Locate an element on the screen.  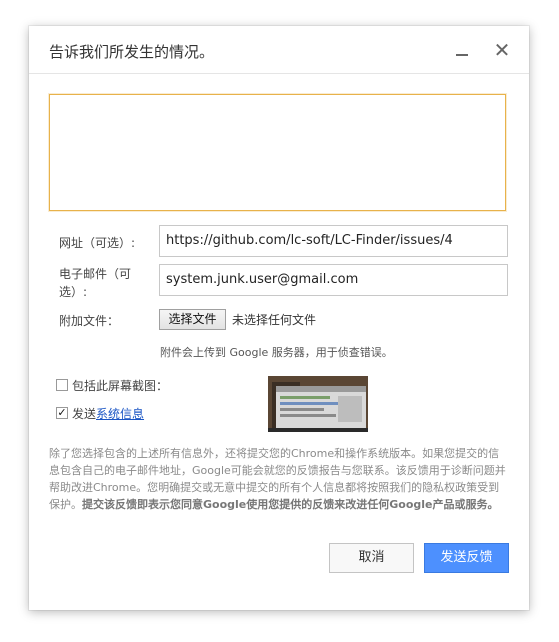
close-icon: ✕ is located at coordinates (502, 50).